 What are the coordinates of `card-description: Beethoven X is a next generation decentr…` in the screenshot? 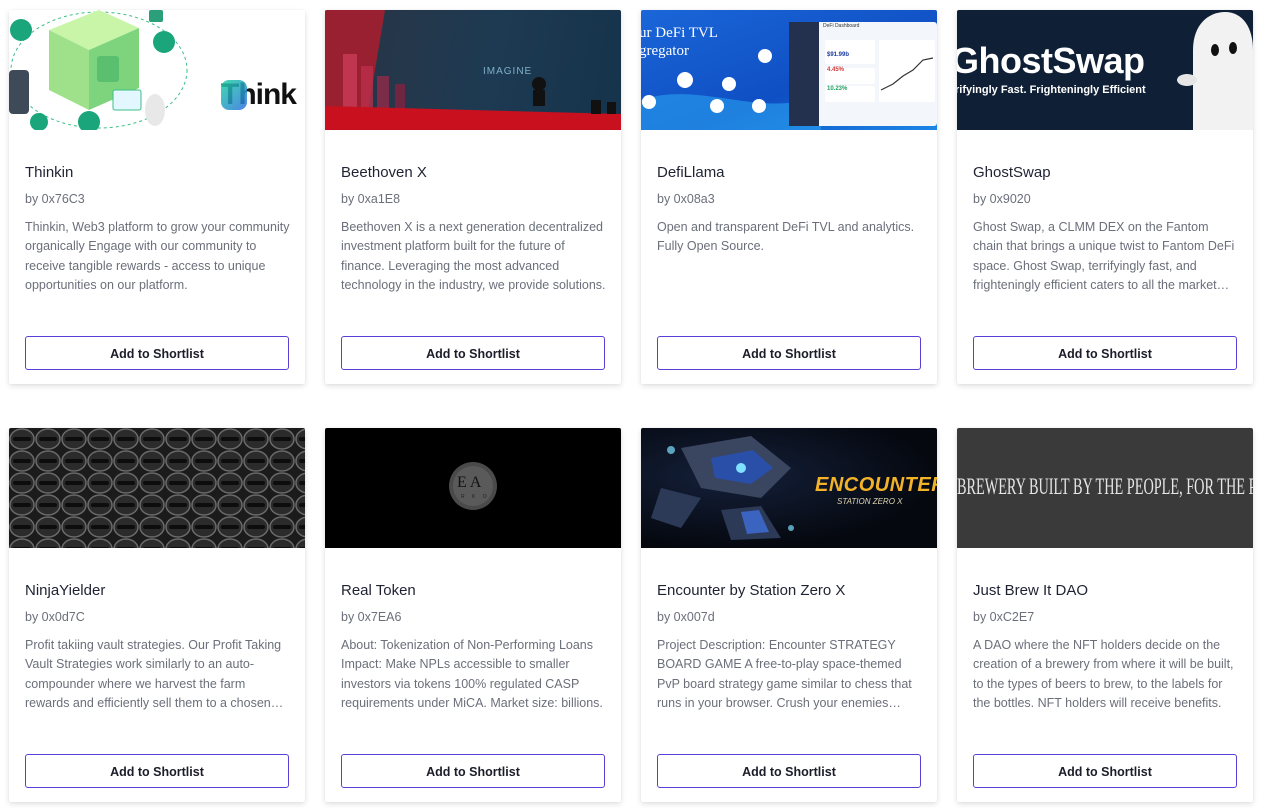 It's located at (473, 256).